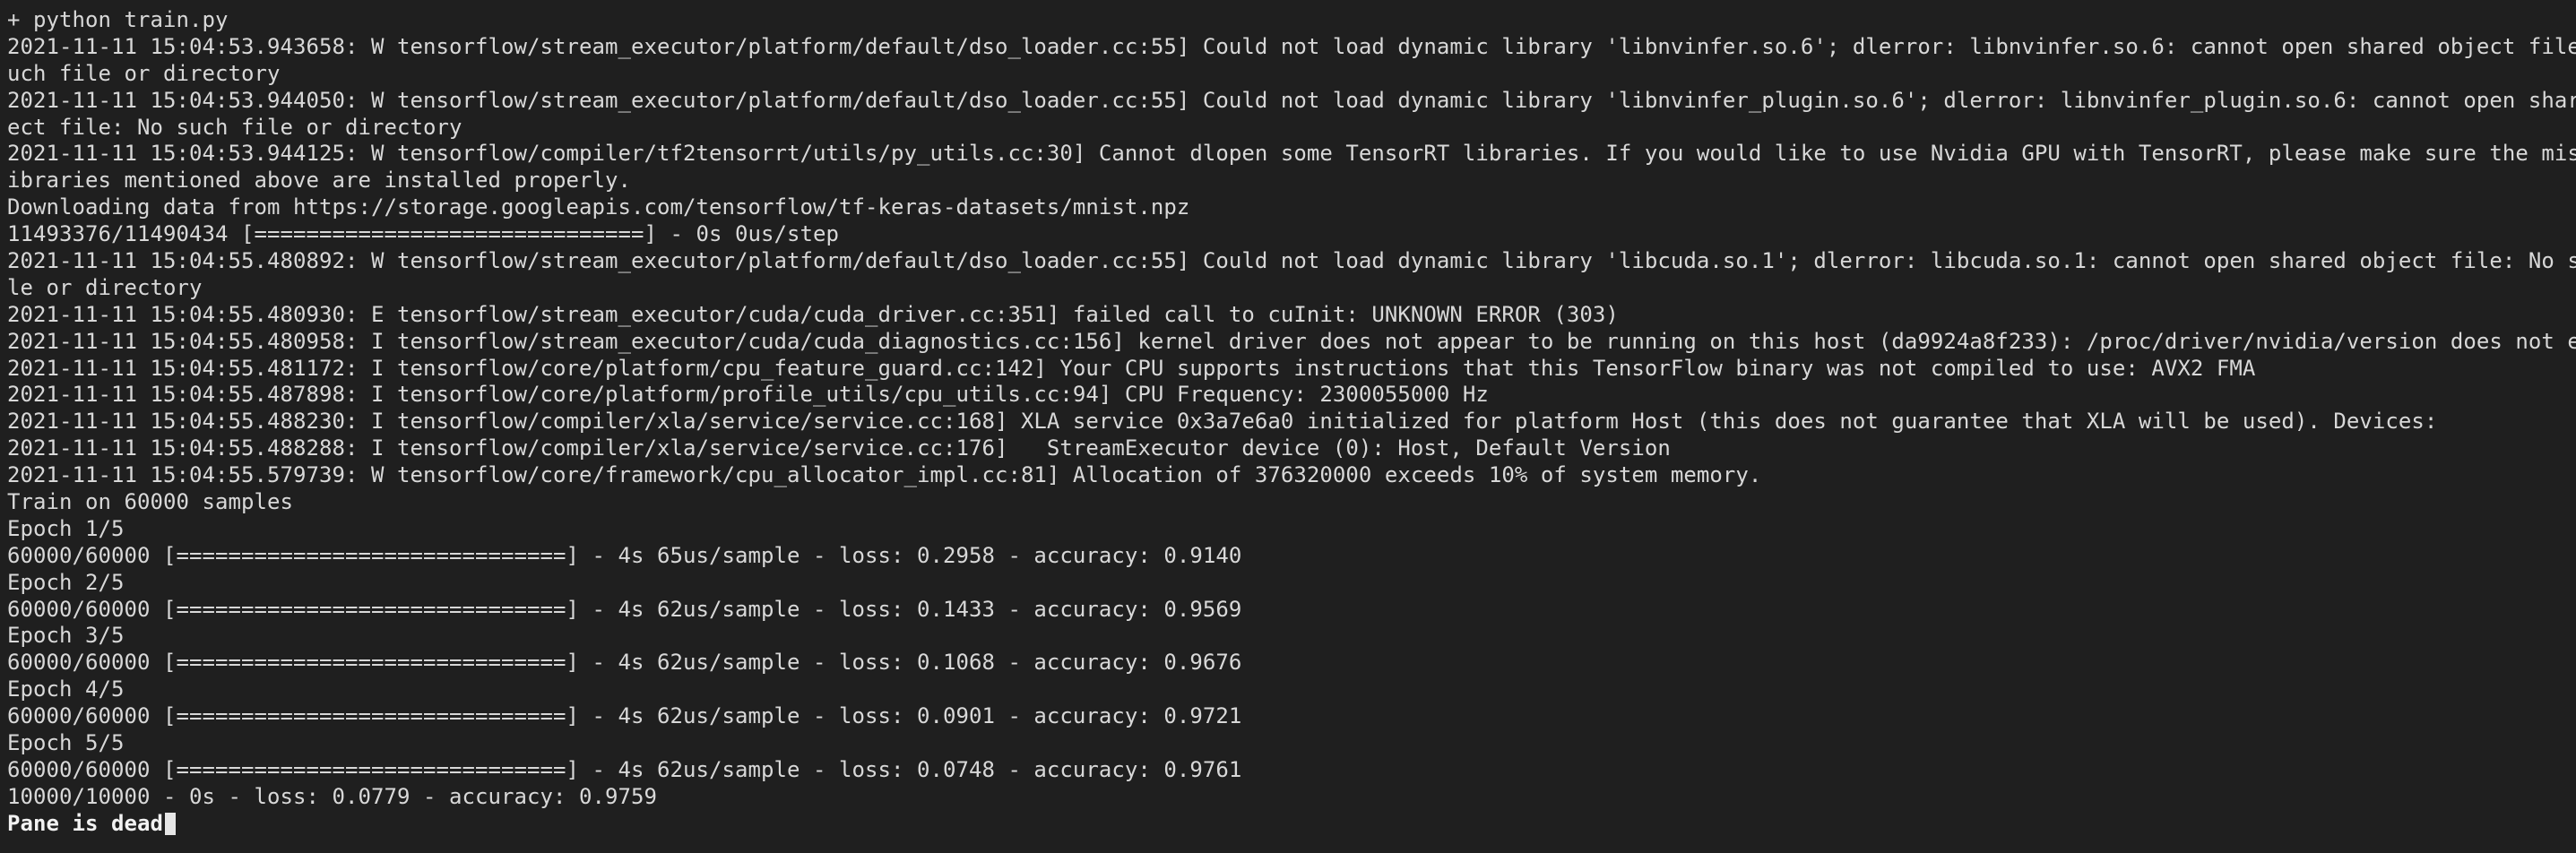 Image resolution: width=2576 pixels, height=853 pixels. What do you see at coordinates (150, 502) in the screenshot?
I see `terminal-line: Train on 60000 samples` at bounding box center [150, 502].